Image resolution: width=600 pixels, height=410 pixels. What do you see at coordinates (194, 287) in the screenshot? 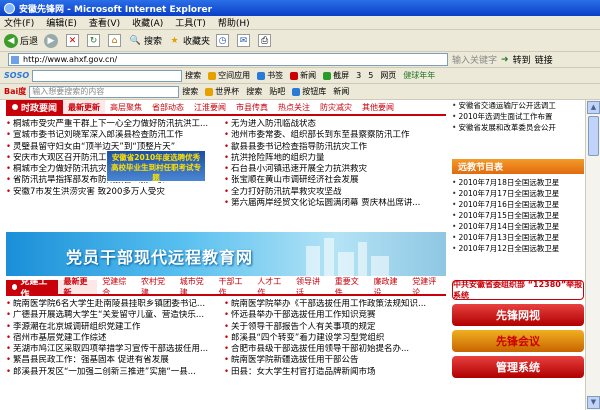
I see `tab-urban: 城市党建` at bounding box center [194, 287].